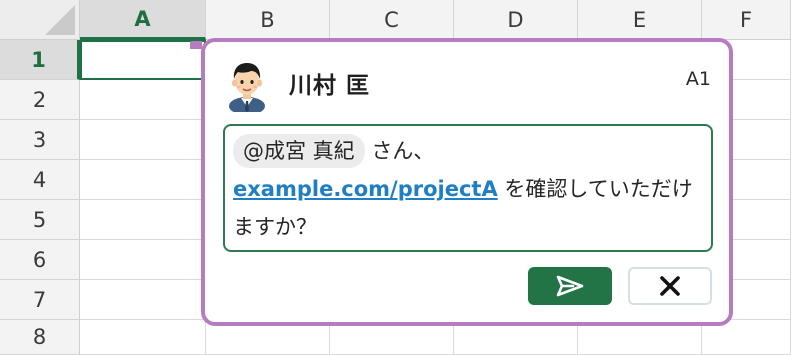  Describe the element at coordinates (40, 60) in the screenshot. I see `row-header-1: 1` at that location.